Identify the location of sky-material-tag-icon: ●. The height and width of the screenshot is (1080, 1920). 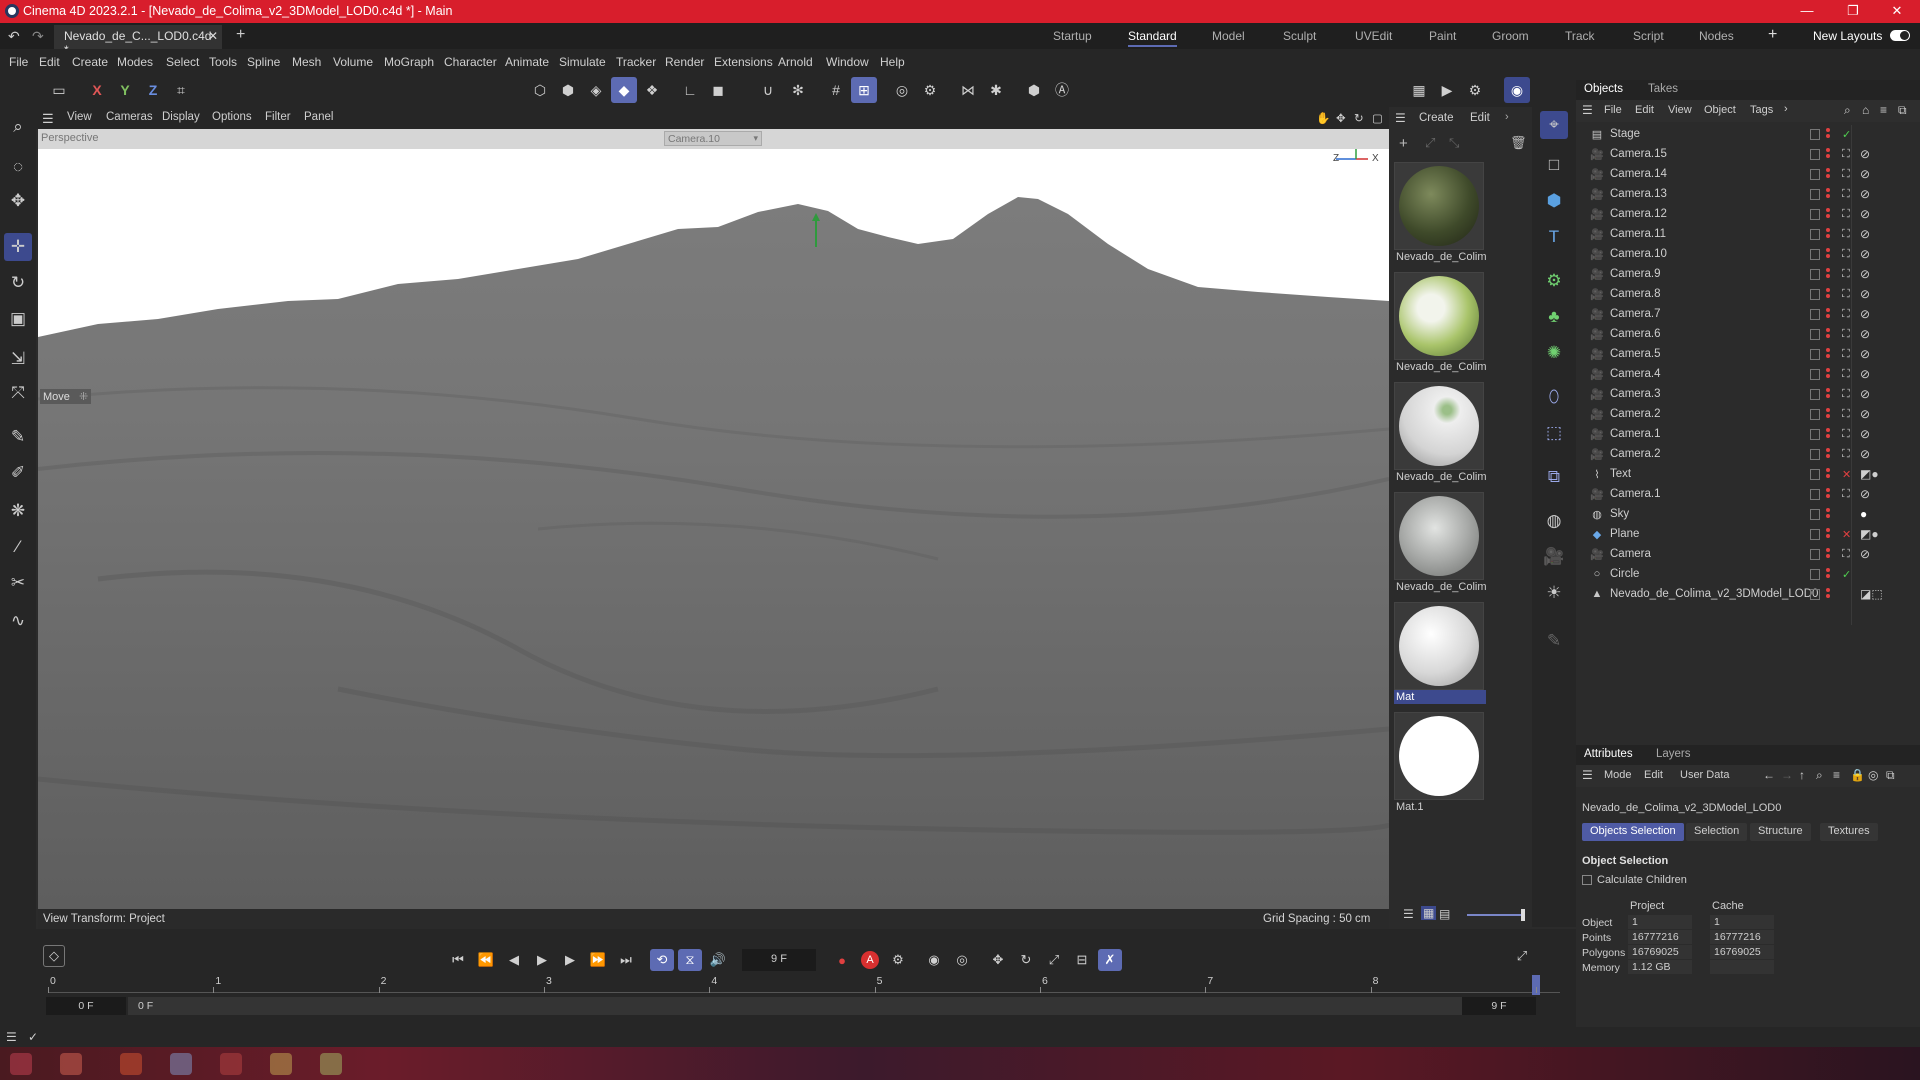
(1863, 514).